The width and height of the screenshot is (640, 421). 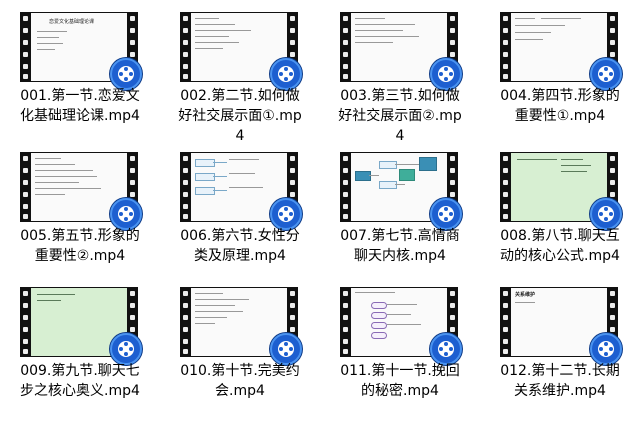 I want to click on file-item: 关系维护 012.第十二节.长期关系维护.mp4, so click(x=560, y=345).